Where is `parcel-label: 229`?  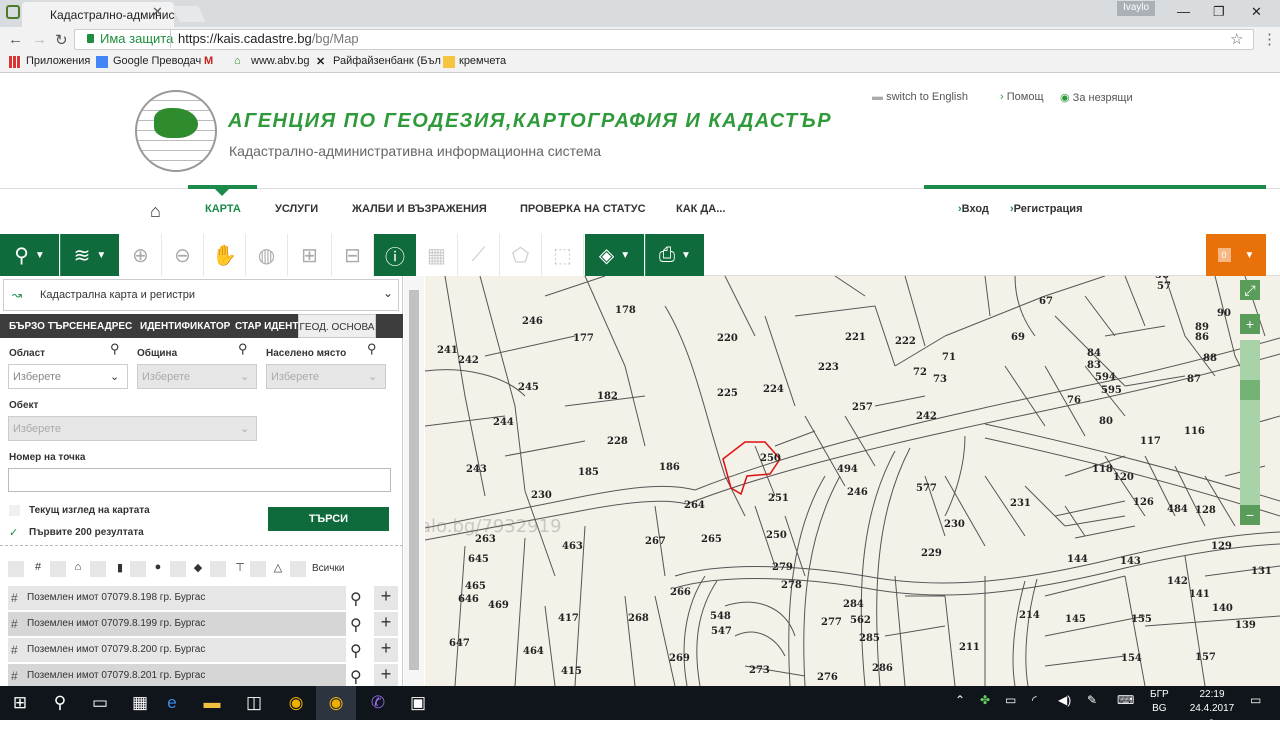
parcel-label: 229 is located at coordinates (931, 553).